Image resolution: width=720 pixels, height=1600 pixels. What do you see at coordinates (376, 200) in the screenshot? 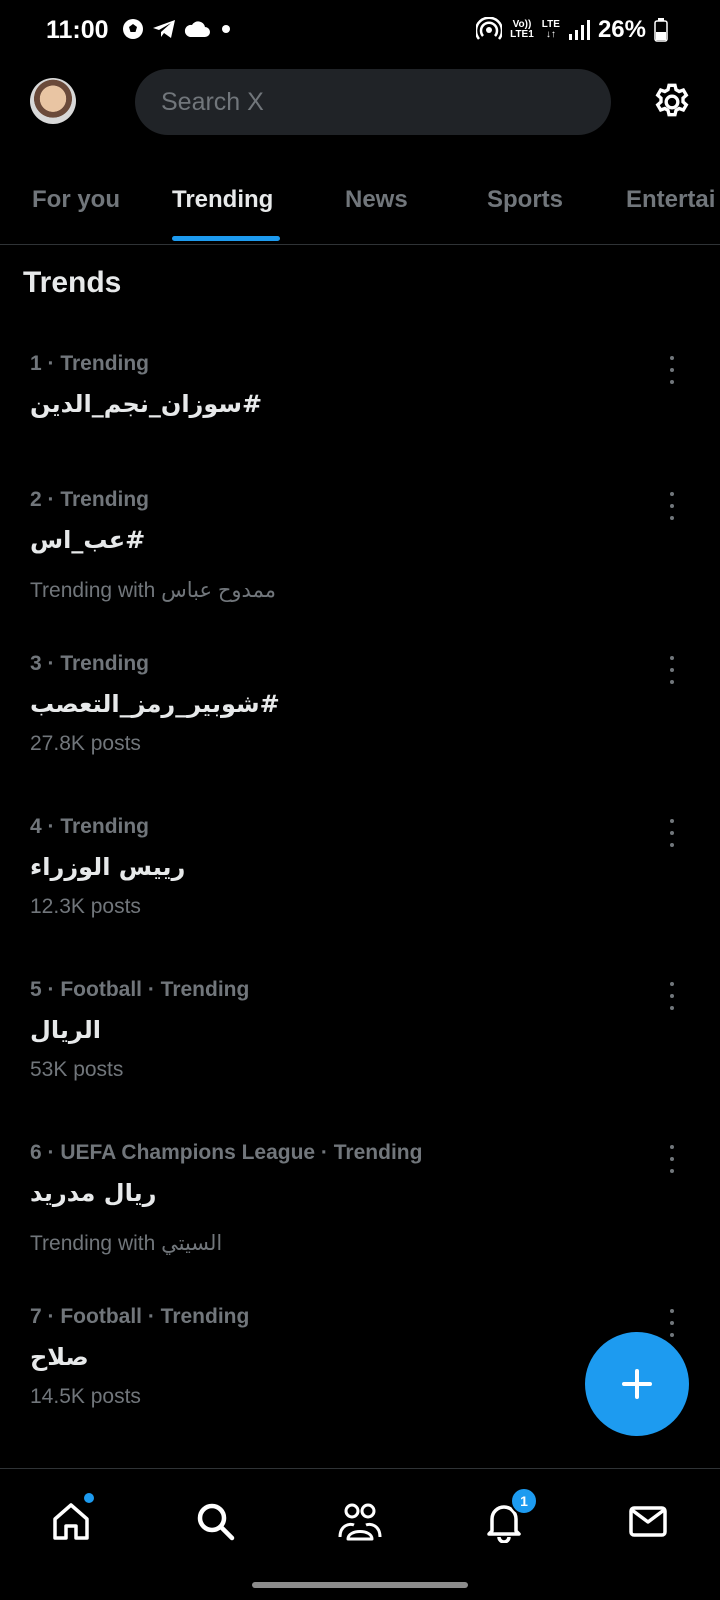
I see `tab-news: News` at bounding box center [376, 200].